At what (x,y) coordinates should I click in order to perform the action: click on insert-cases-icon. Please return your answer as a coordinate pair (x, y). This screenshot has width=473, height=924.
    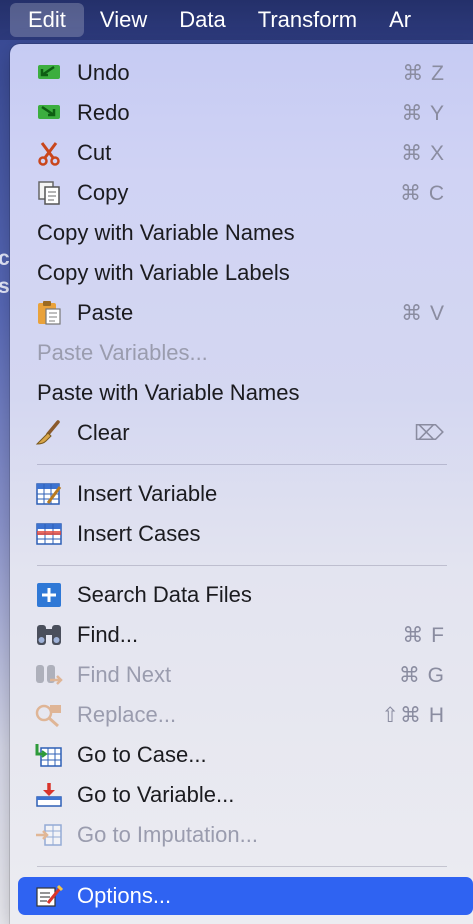
    Looking at the image, I should click on (49, 534).